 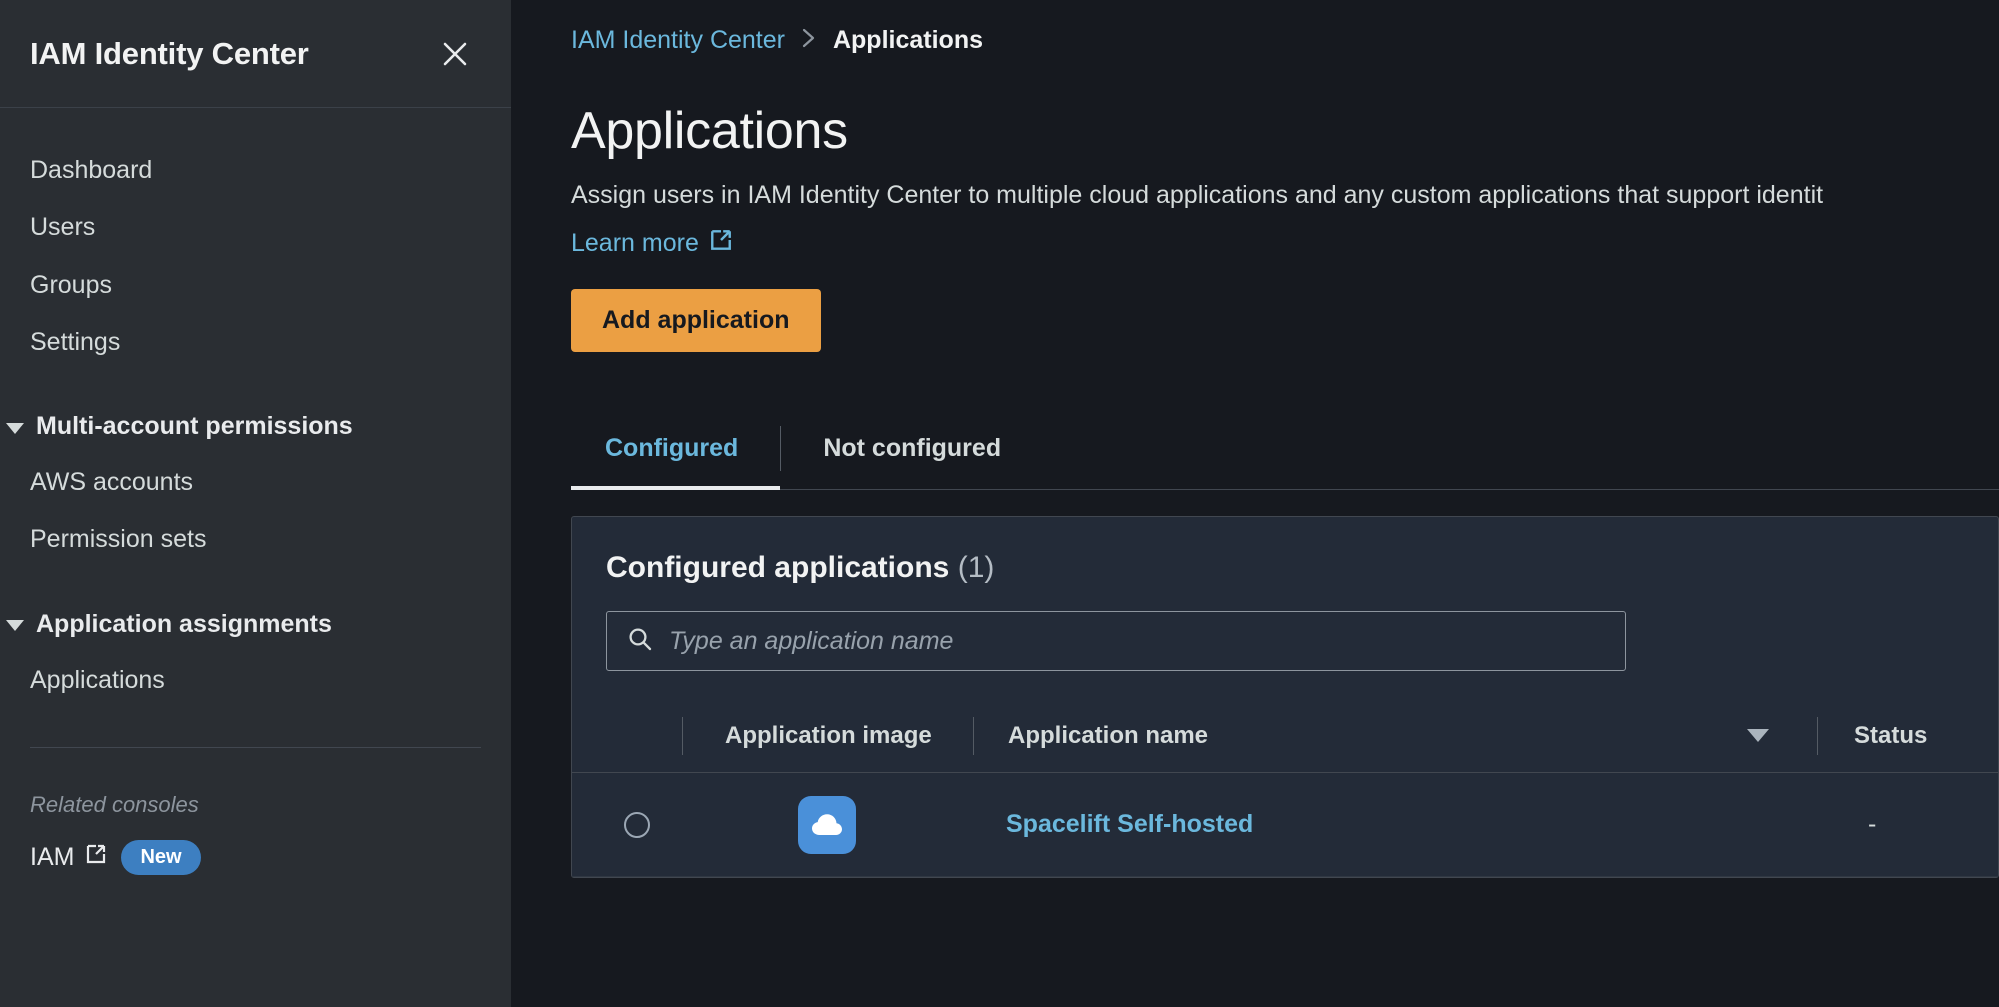 I want to click on breadcrumb-current: Applications, so click(x=907, y=40).